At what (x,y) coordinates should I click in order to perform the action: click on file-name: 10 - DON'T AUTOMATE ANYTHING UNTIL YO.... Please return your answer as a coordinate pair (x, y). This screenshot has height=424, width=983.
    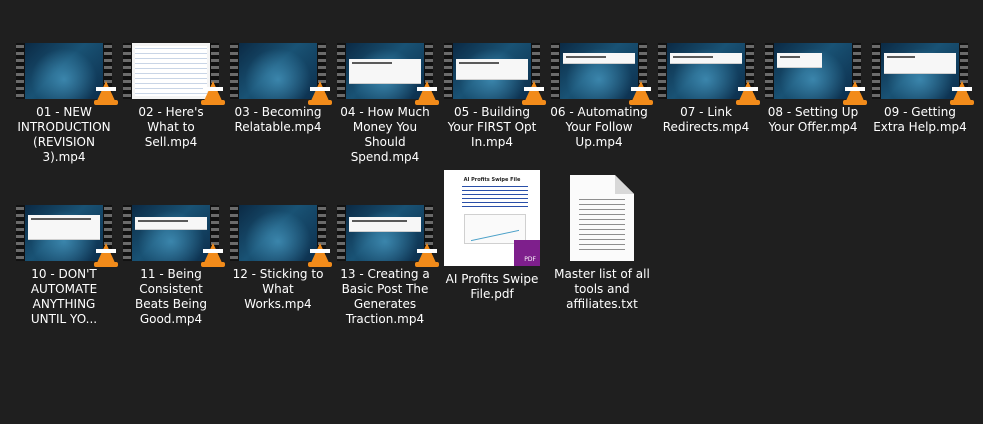
    Looking at the image, I should click on (64, 296).